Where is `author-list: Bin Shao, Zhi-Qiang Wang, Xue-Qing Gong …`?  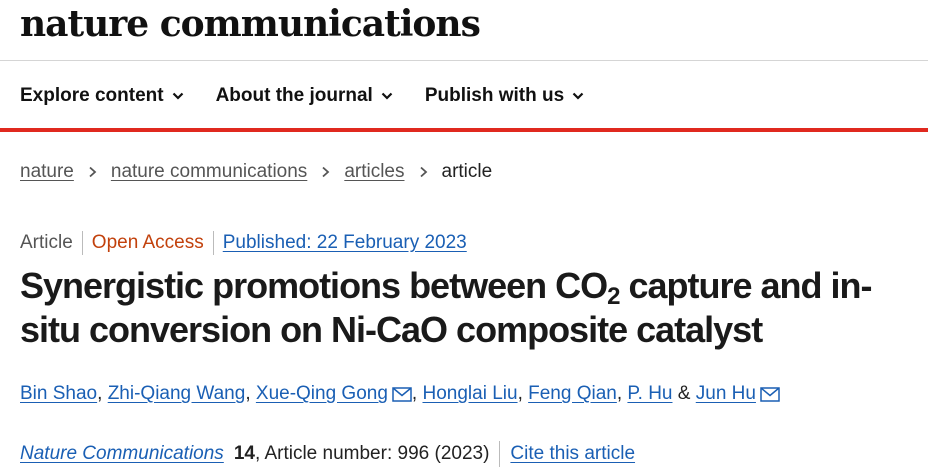
author-list: Bin Shao, Zhi-Qiang Wang, Xue-Qing Gong … is located at coordinates (400, 394).